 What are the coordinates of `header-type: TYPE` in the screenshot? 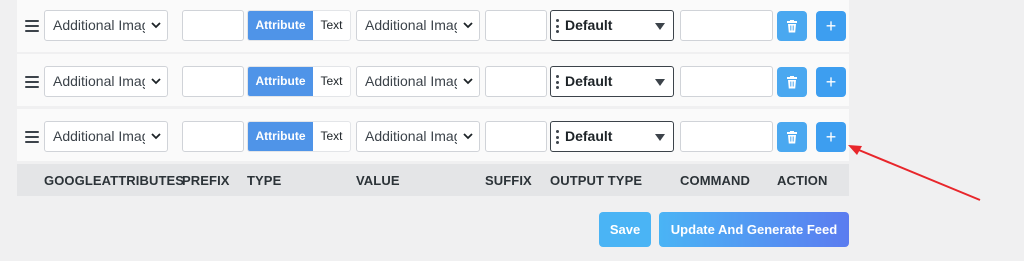 It's located at (264, 180).